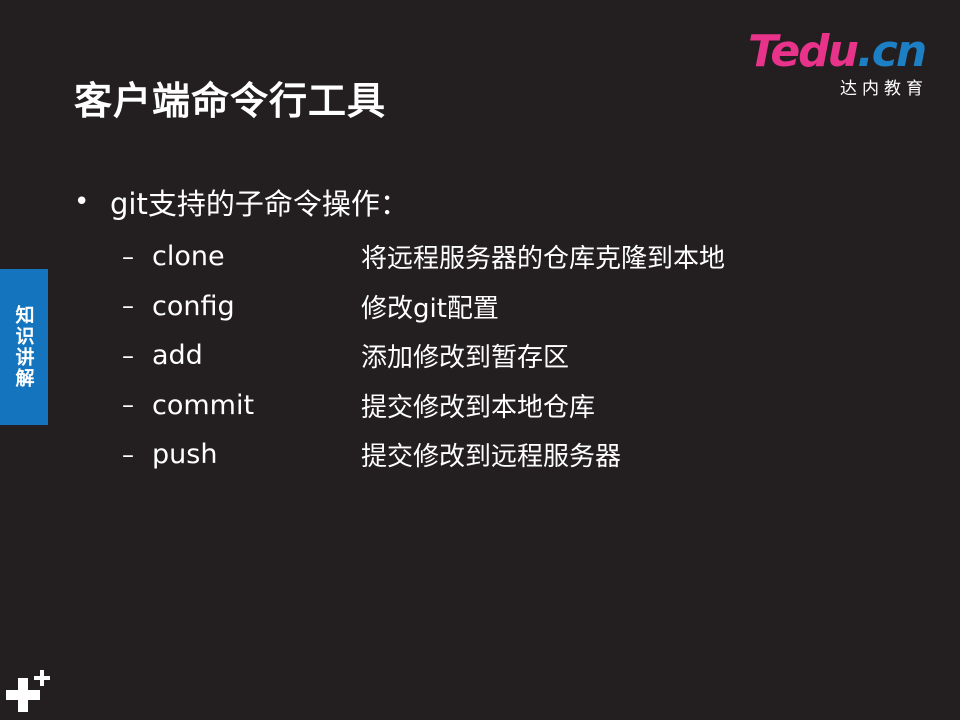  I want to click on bullet-text: git支持的子命令操作：, so click(259, 204).